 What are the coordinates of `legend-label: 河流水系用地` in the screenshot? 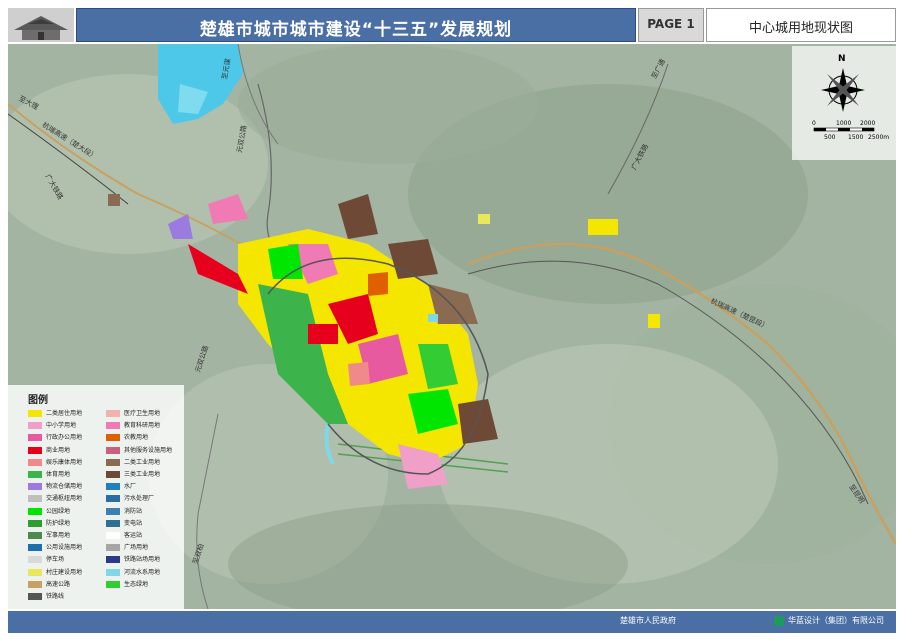 It's located at (142, 572).